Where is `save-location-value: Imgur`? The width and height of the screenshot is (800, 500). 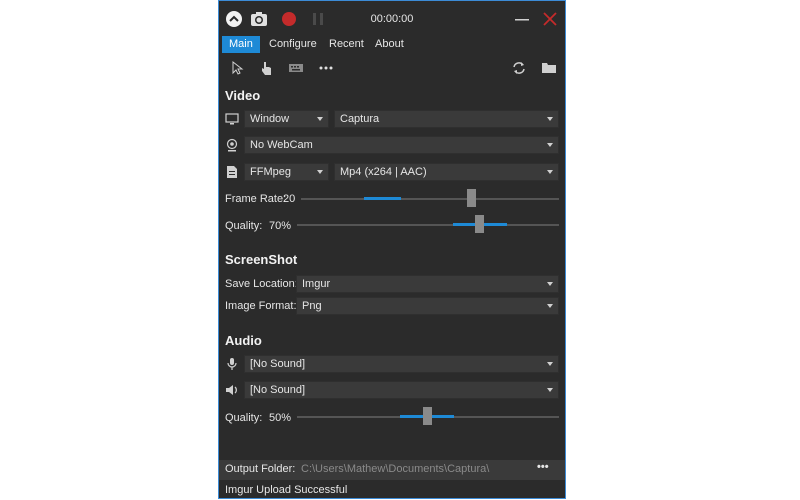
save-location-value: Imgur is located at coordinates (316, 284).